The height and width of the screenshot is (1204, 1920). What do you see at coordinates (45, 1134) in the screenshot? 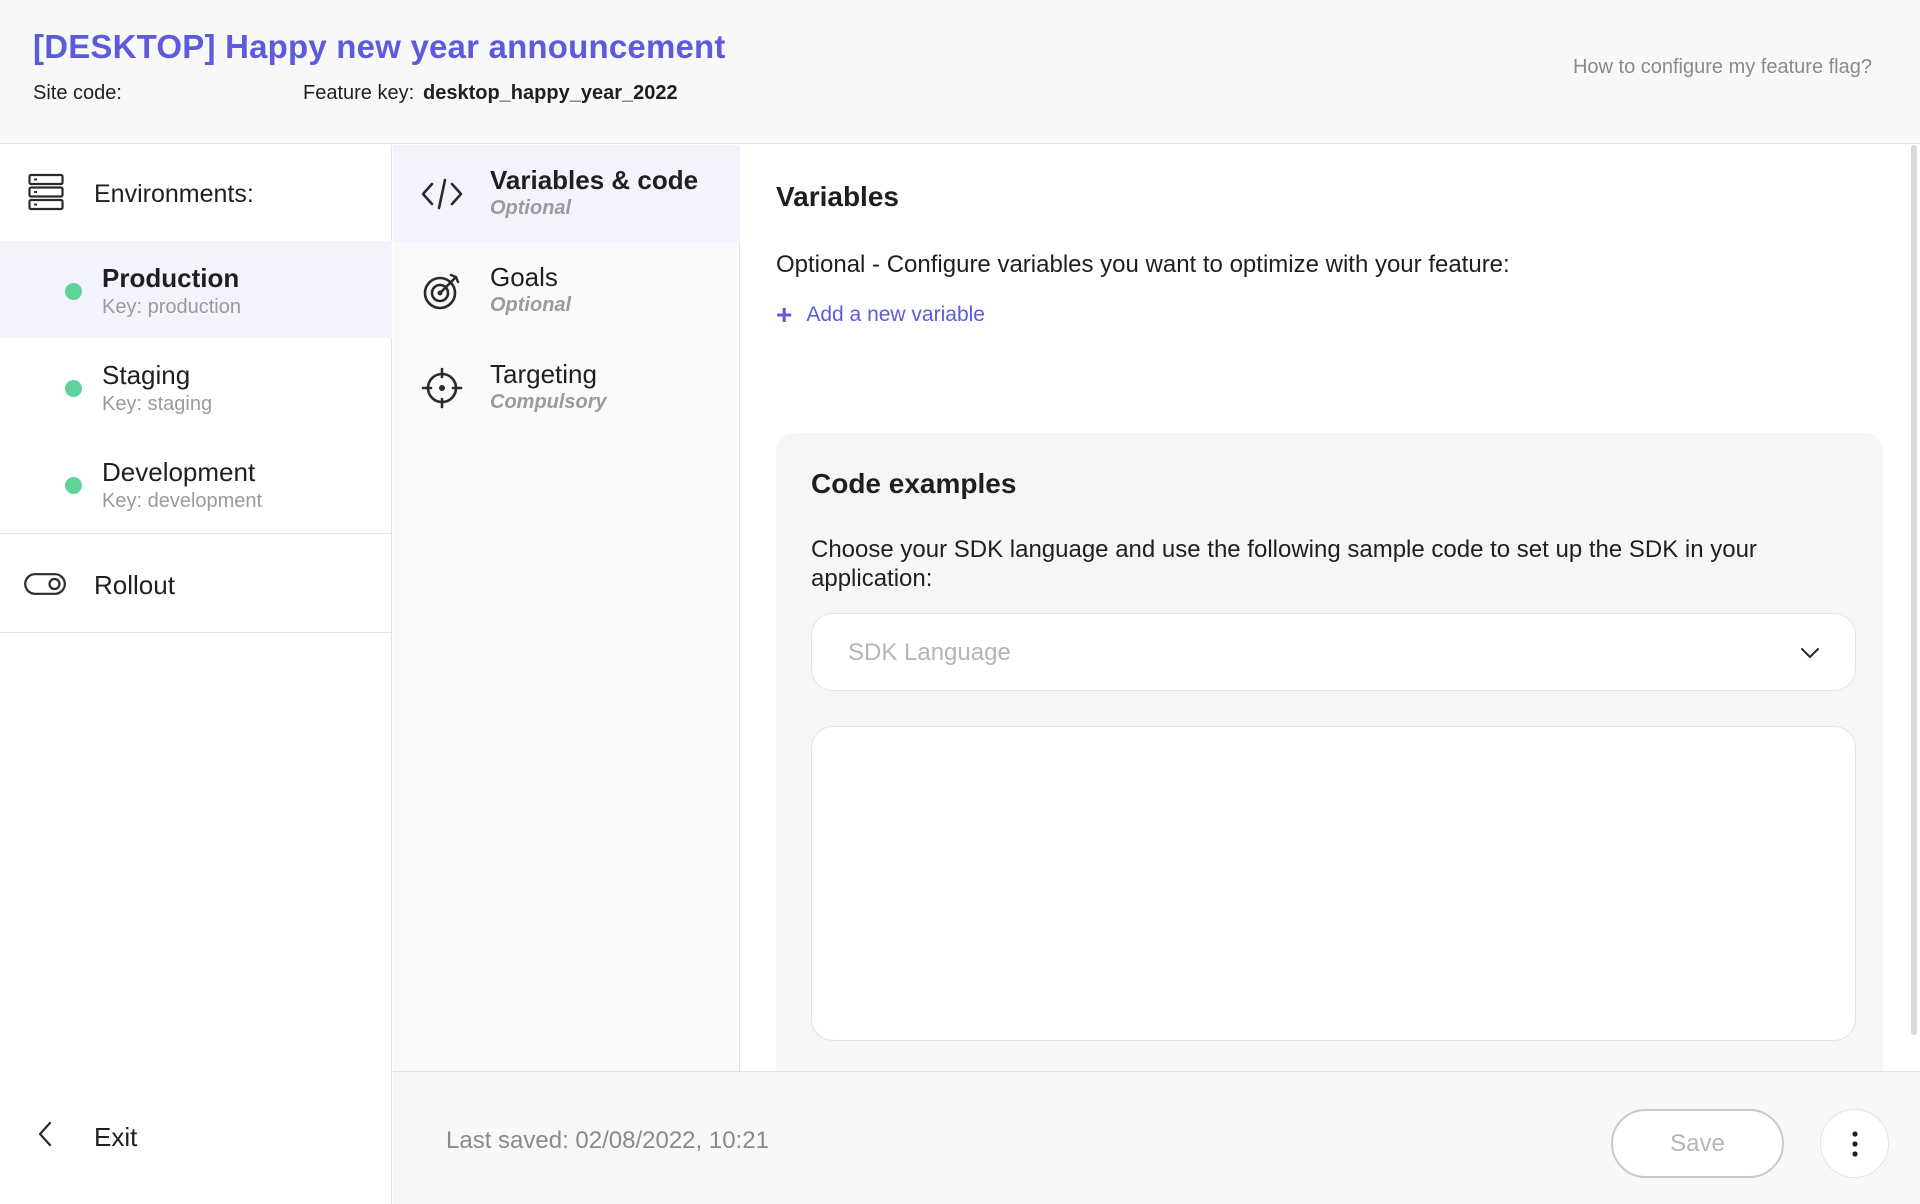
I see `chevron-left-icon` at bounding box center [45, 1134].